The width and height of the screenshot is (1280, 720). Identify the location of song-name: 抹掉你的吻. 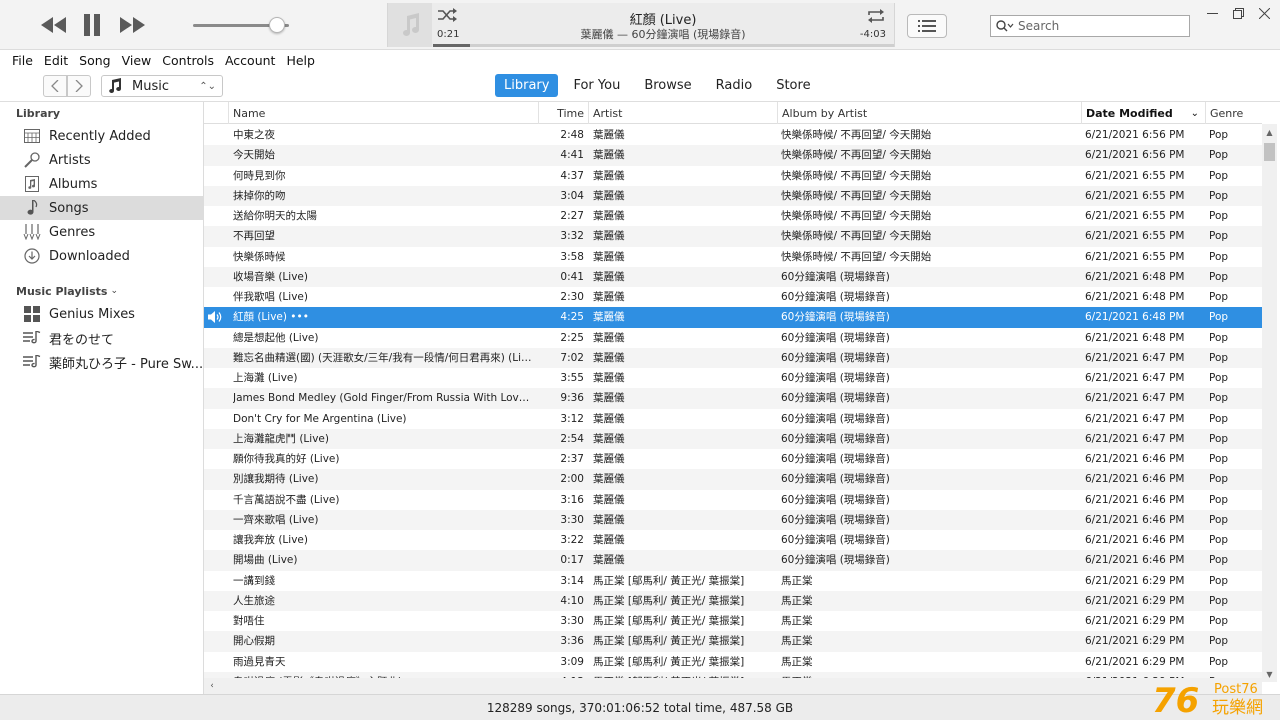
(259, 195).